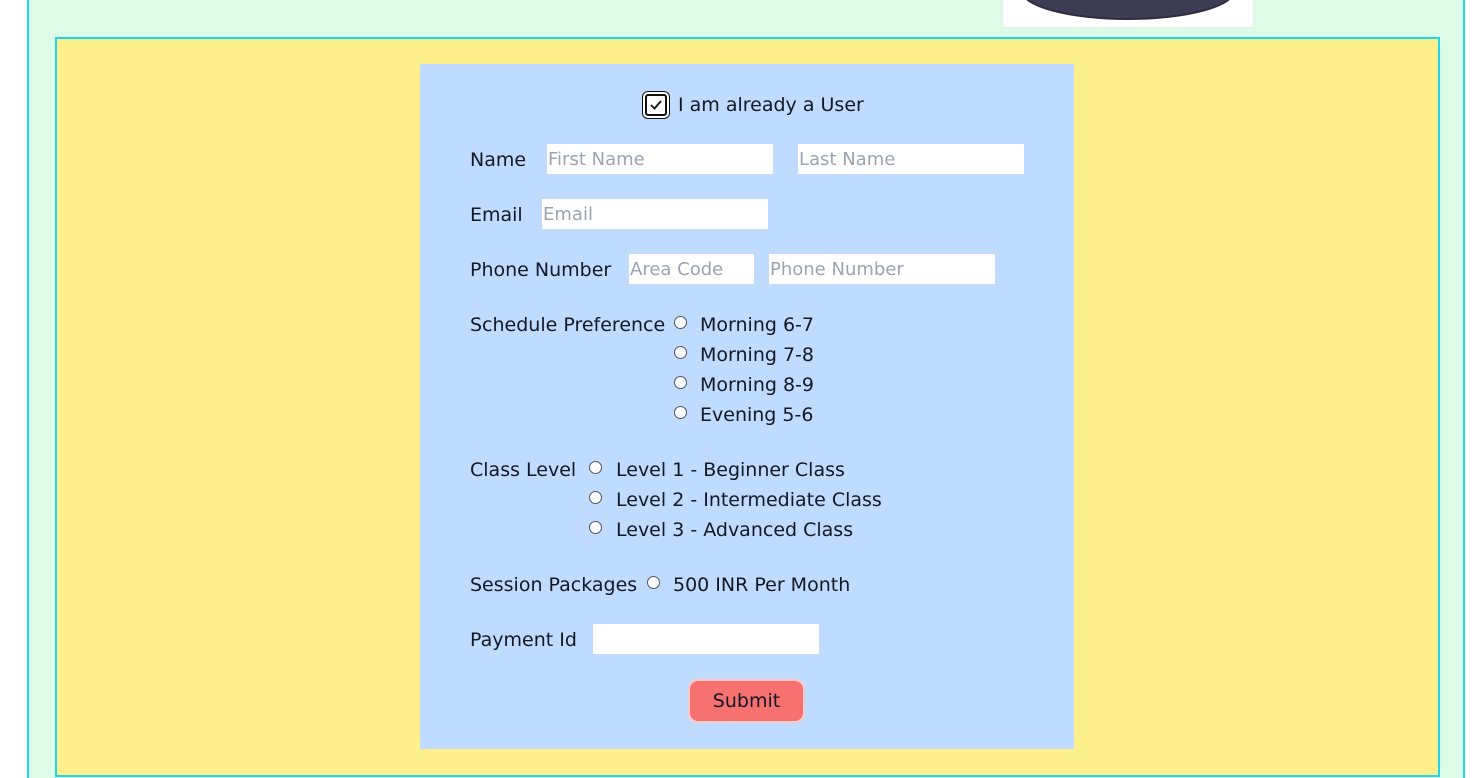  What do you see at coordinates (882, 269) in the screenshot?
I see `phone-number-input` at bounding box center [882, 269].